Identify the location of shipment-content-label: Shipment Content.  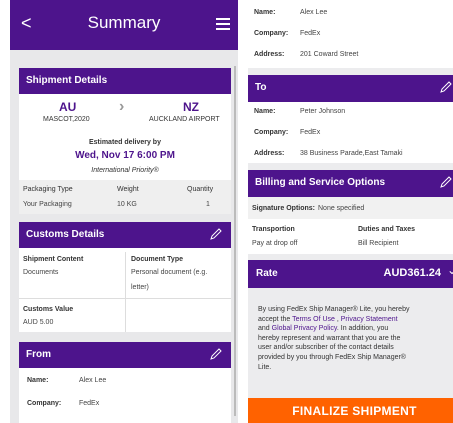
(53, 259).